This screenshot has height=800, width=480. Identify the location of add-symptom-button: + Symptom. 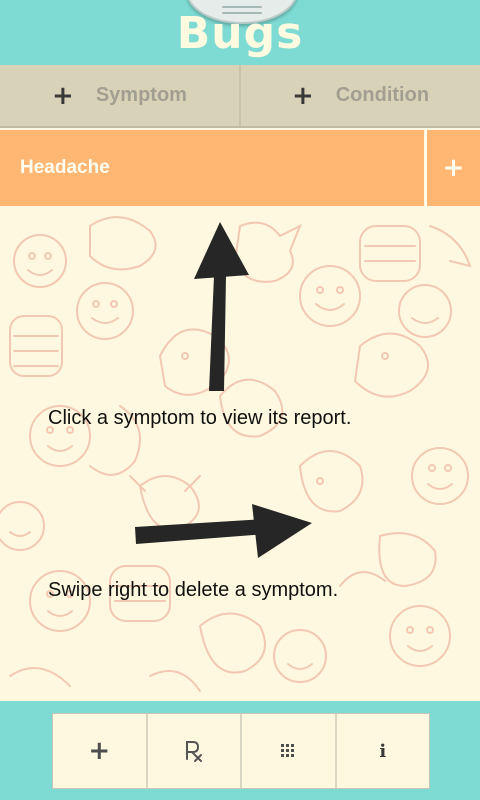
(120, 95).